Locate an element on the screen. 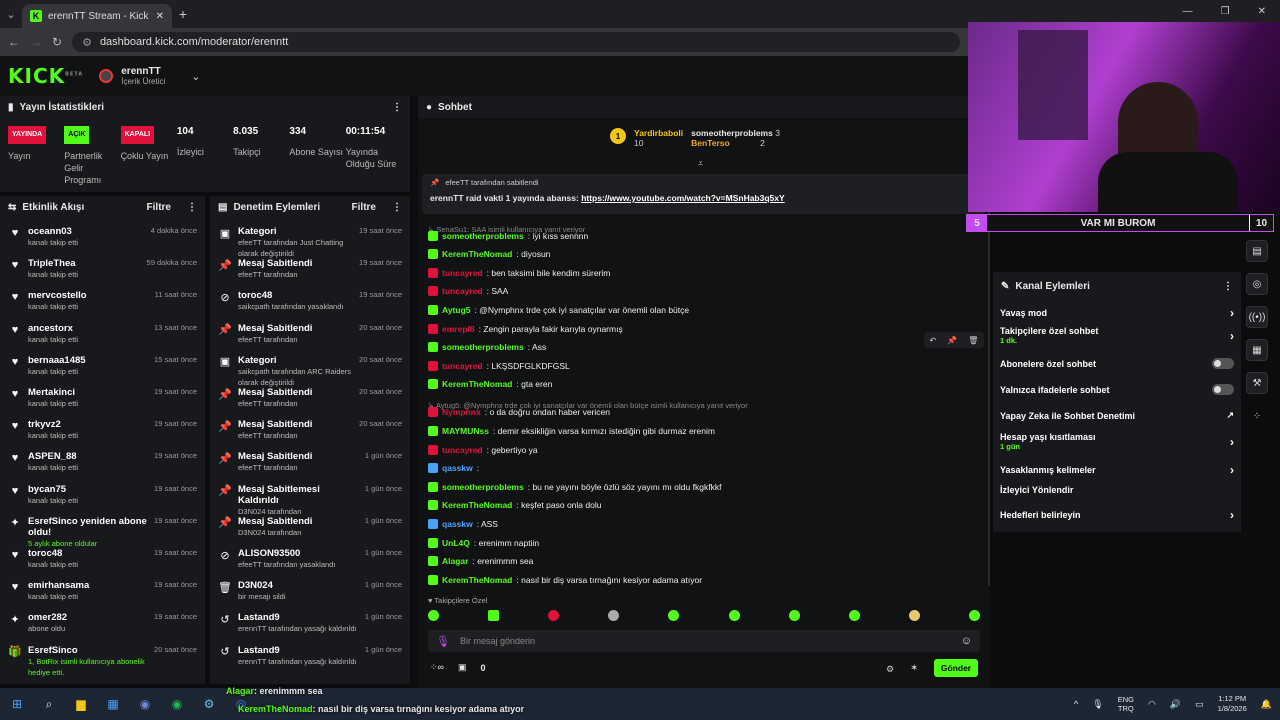 The width and height of the screenshot is (1280, 720). channel-action: Yapay Zeka ile Sohbet Denetimi ↗ is located at coordinates (1117, 415).